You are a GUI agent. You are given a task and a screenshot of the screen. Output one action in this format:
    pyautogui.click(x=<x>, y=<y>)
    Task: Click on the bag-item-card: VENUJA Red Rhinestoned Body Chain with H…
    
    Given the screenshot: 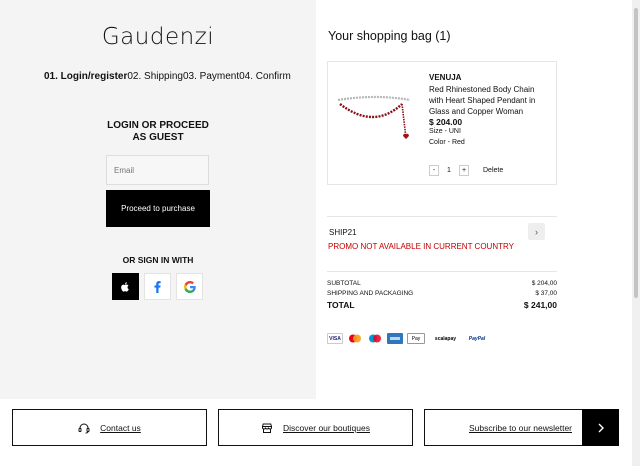 What is the action you would take?
    pyautogui.click(x=442, y=123)
    